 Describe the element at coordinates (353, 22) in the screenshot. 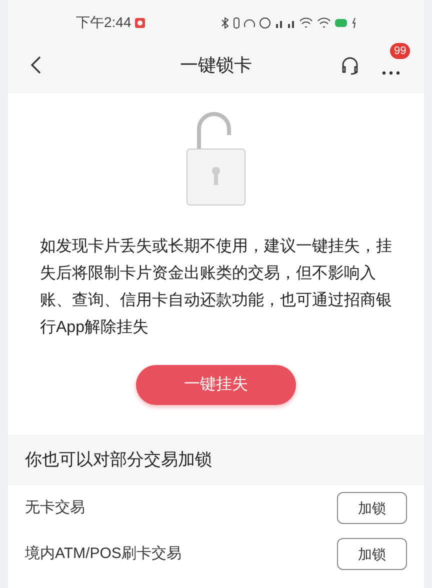

I see `charging-icon` at that location.